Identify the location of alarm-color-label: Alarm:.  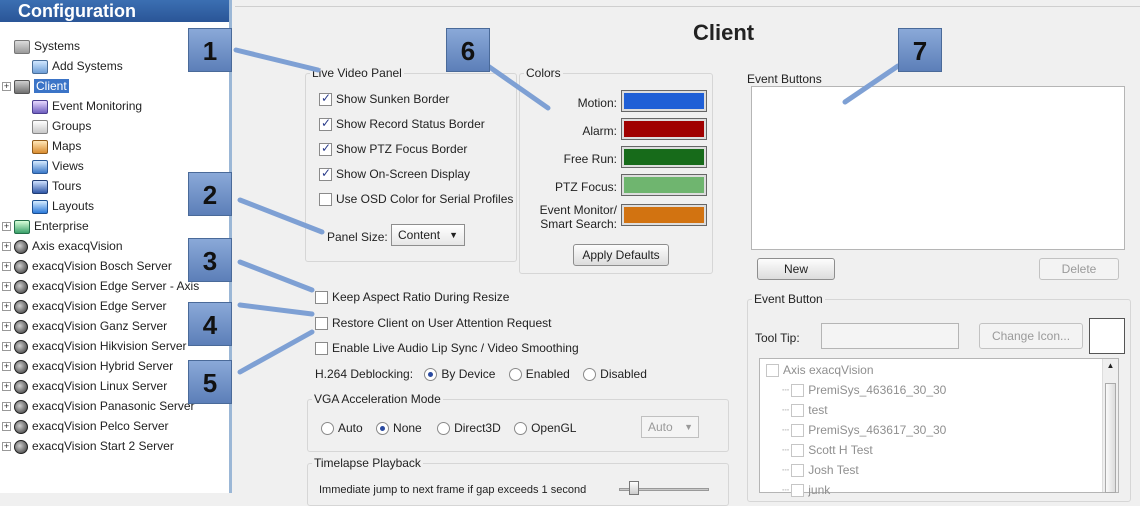
(599, 131).